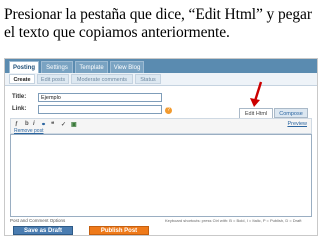  Describe the element at coordinates (148, 79) in the screenshot. I see `subtab-status: Status` at that location.